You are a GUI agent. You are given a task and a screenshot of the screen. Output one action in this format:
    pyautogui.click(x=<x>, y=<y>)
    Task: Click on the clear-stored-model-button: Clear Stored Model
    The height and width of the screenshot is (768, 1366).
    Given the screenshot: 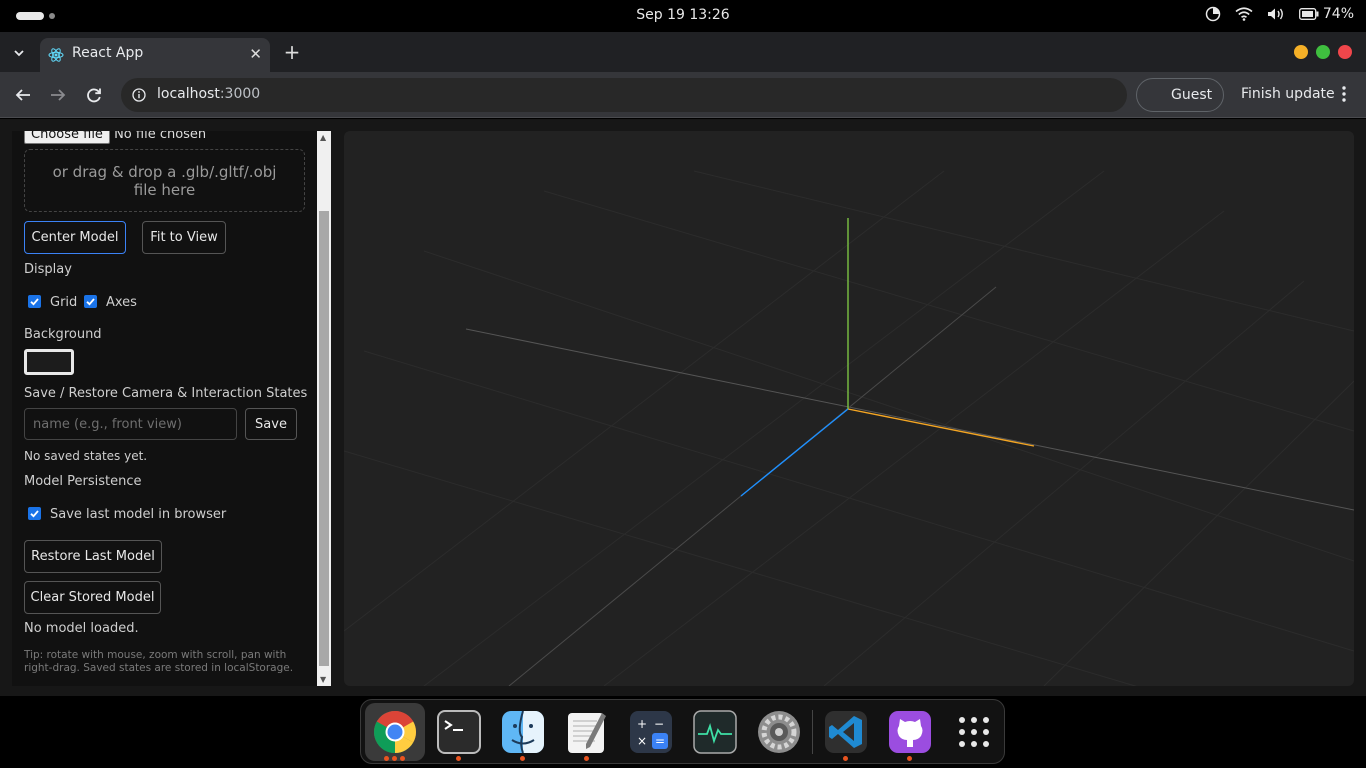 What is the action you would take?
    pyautogui.click(x=92, y=597)
    